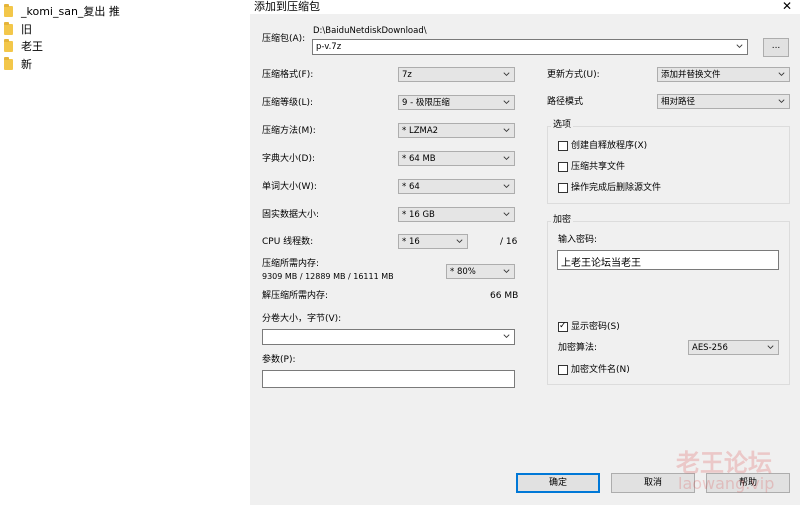  Describe the element at coordinates (433, 241) in the screenshot. I see `cpu-select: * 16` at that location.